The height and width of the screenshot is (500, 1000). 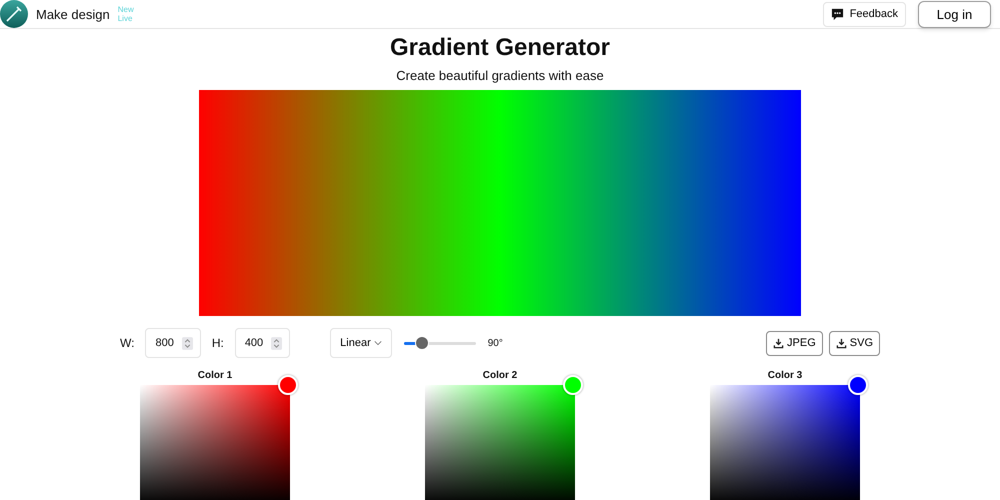 I want to click on ticker-text: New, so click(x=126, y=9).